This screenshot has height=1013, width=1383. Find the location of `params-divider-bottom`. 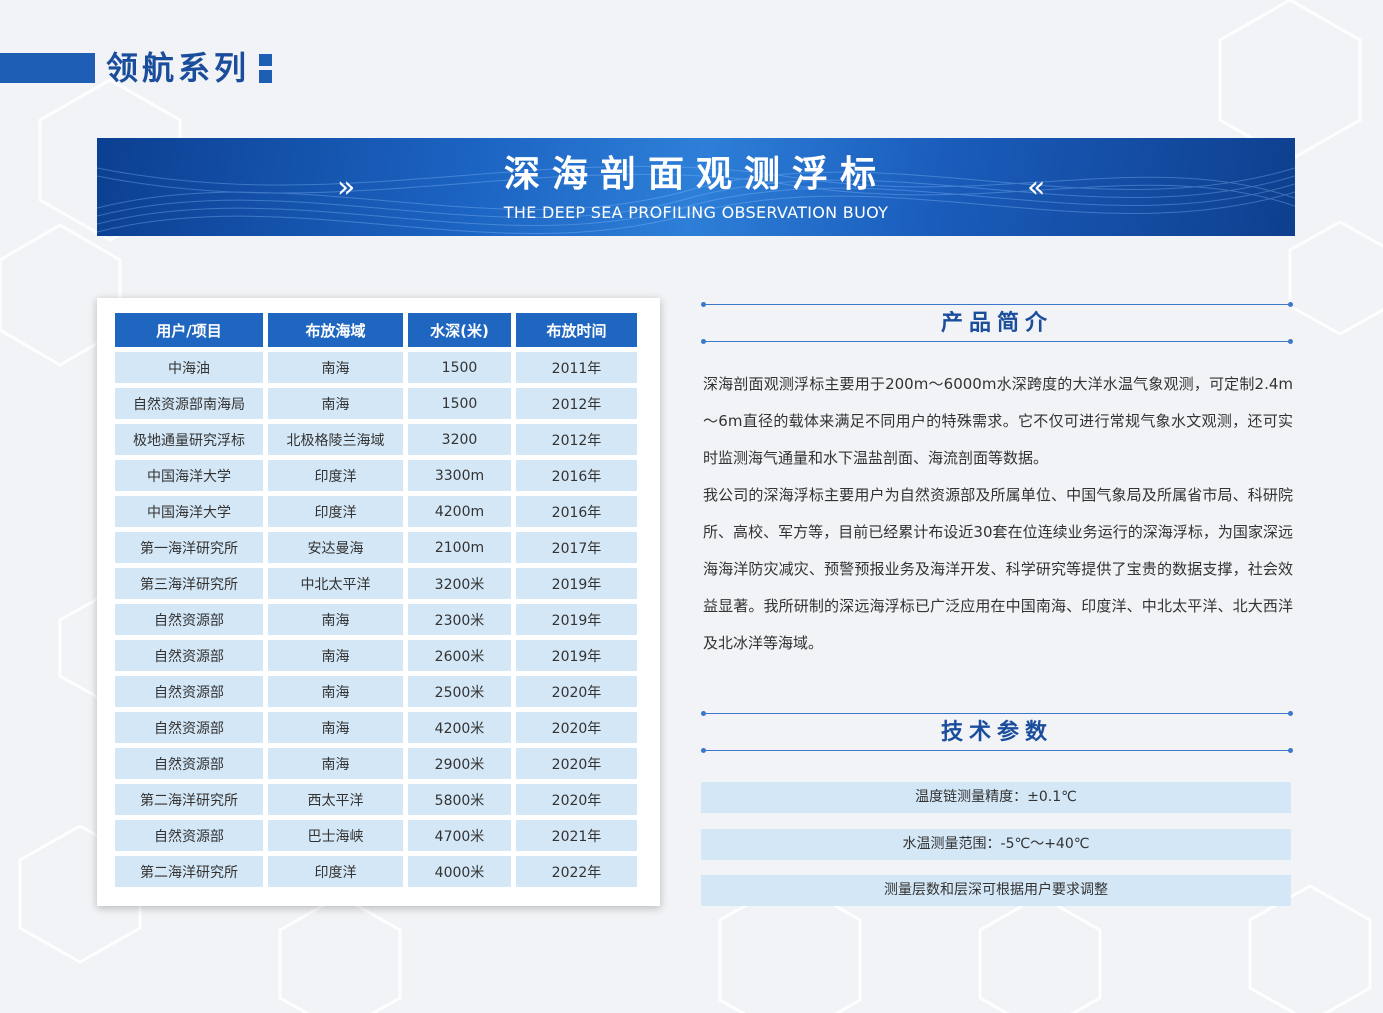

params-divider-bottom is located at coordinates (997, 750).